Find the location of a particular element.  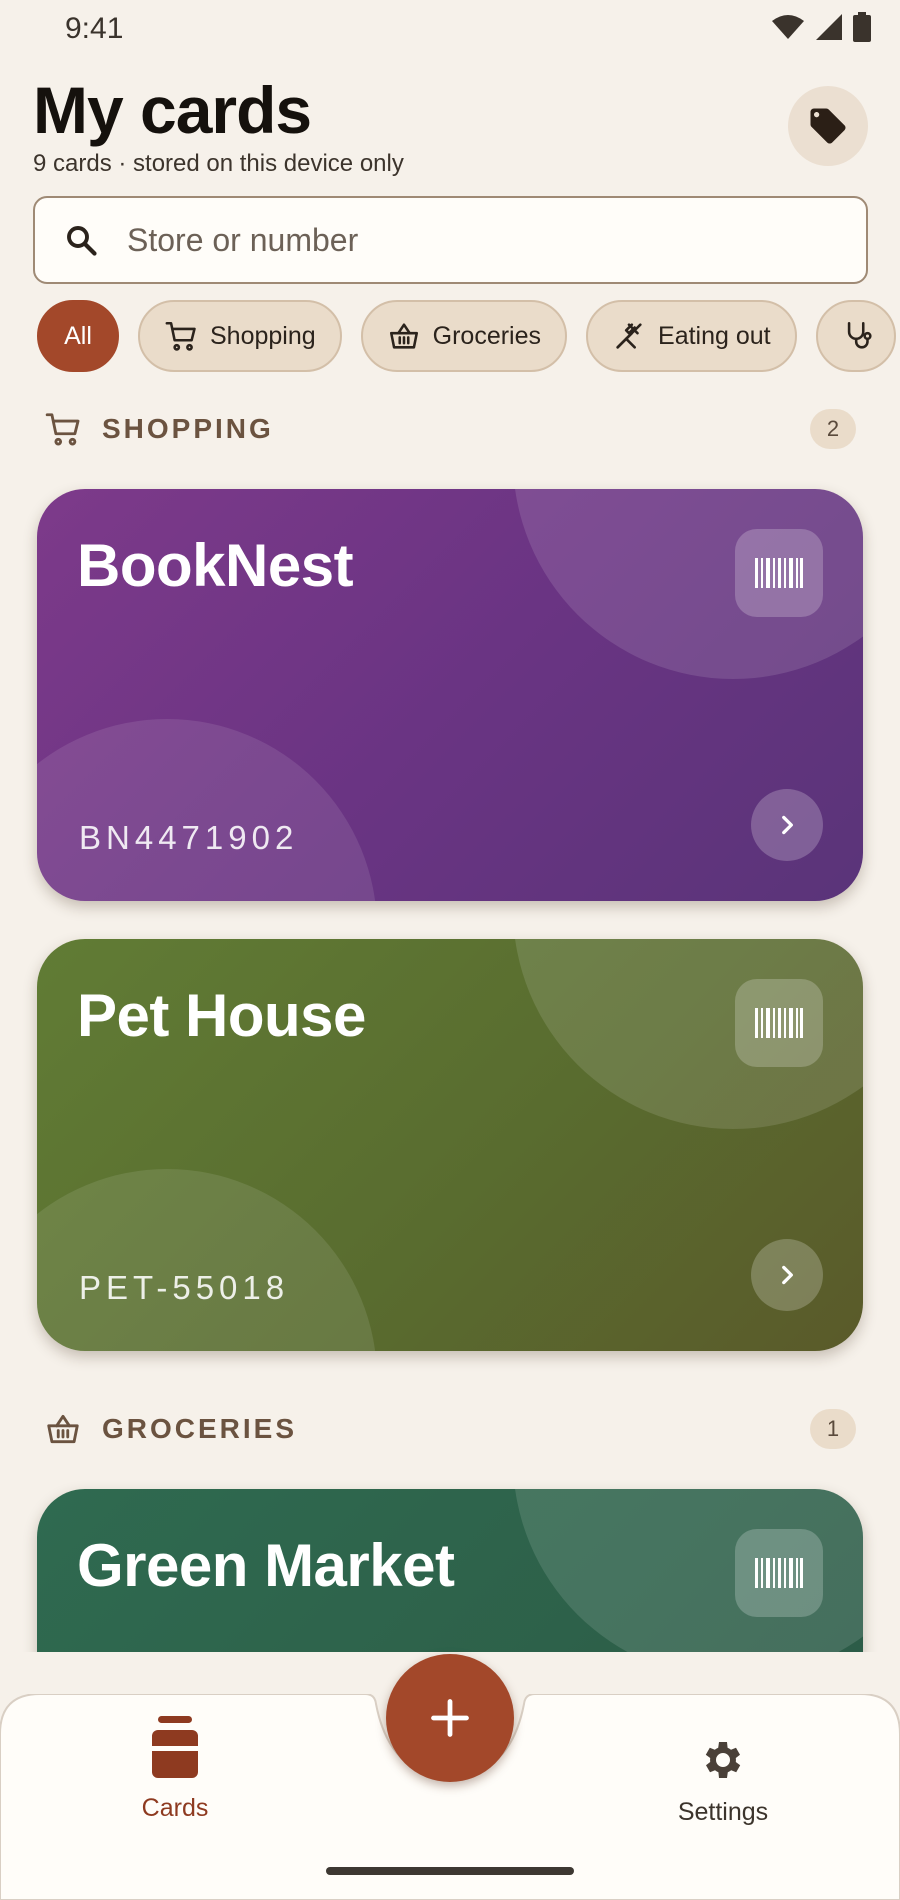

section-count-badge: 1 is located at coordinates (833, 1429).